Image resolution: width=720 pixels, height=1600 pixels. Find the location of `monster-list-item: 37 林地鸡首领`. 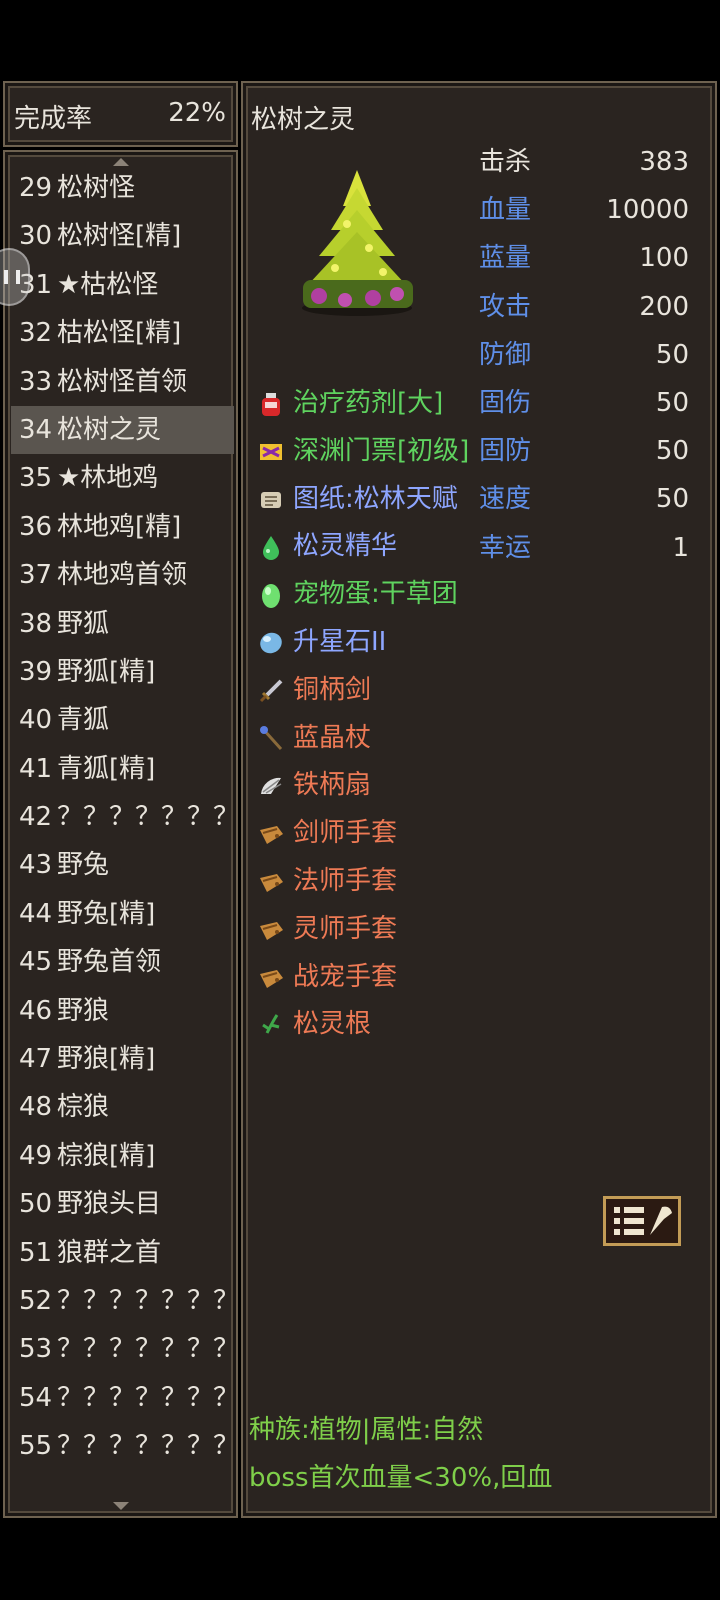

monster-list-item: 37 林地鸡首领 is located at coordinates (122, 575).